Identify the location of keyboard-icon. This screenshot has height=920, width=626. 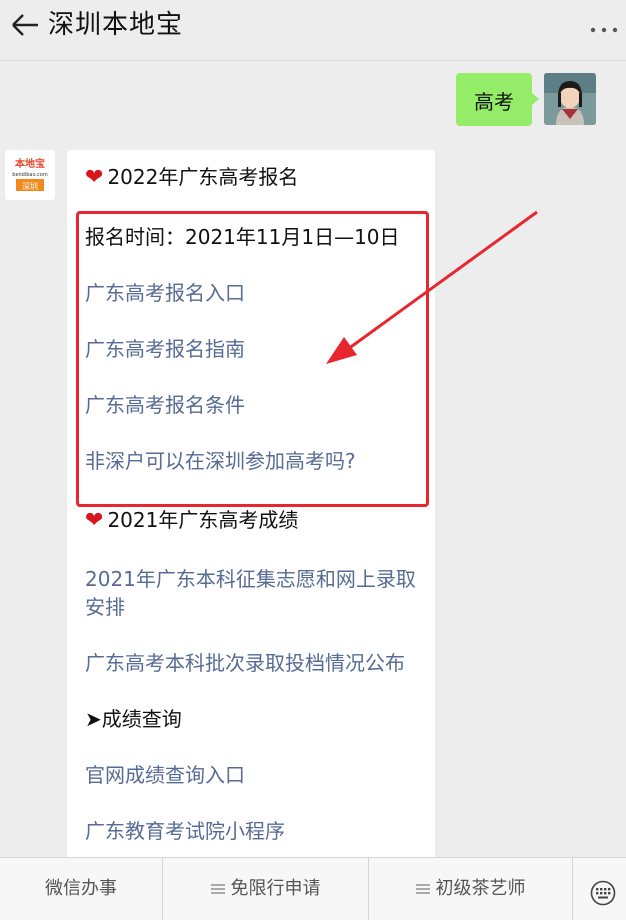
(603, 893).